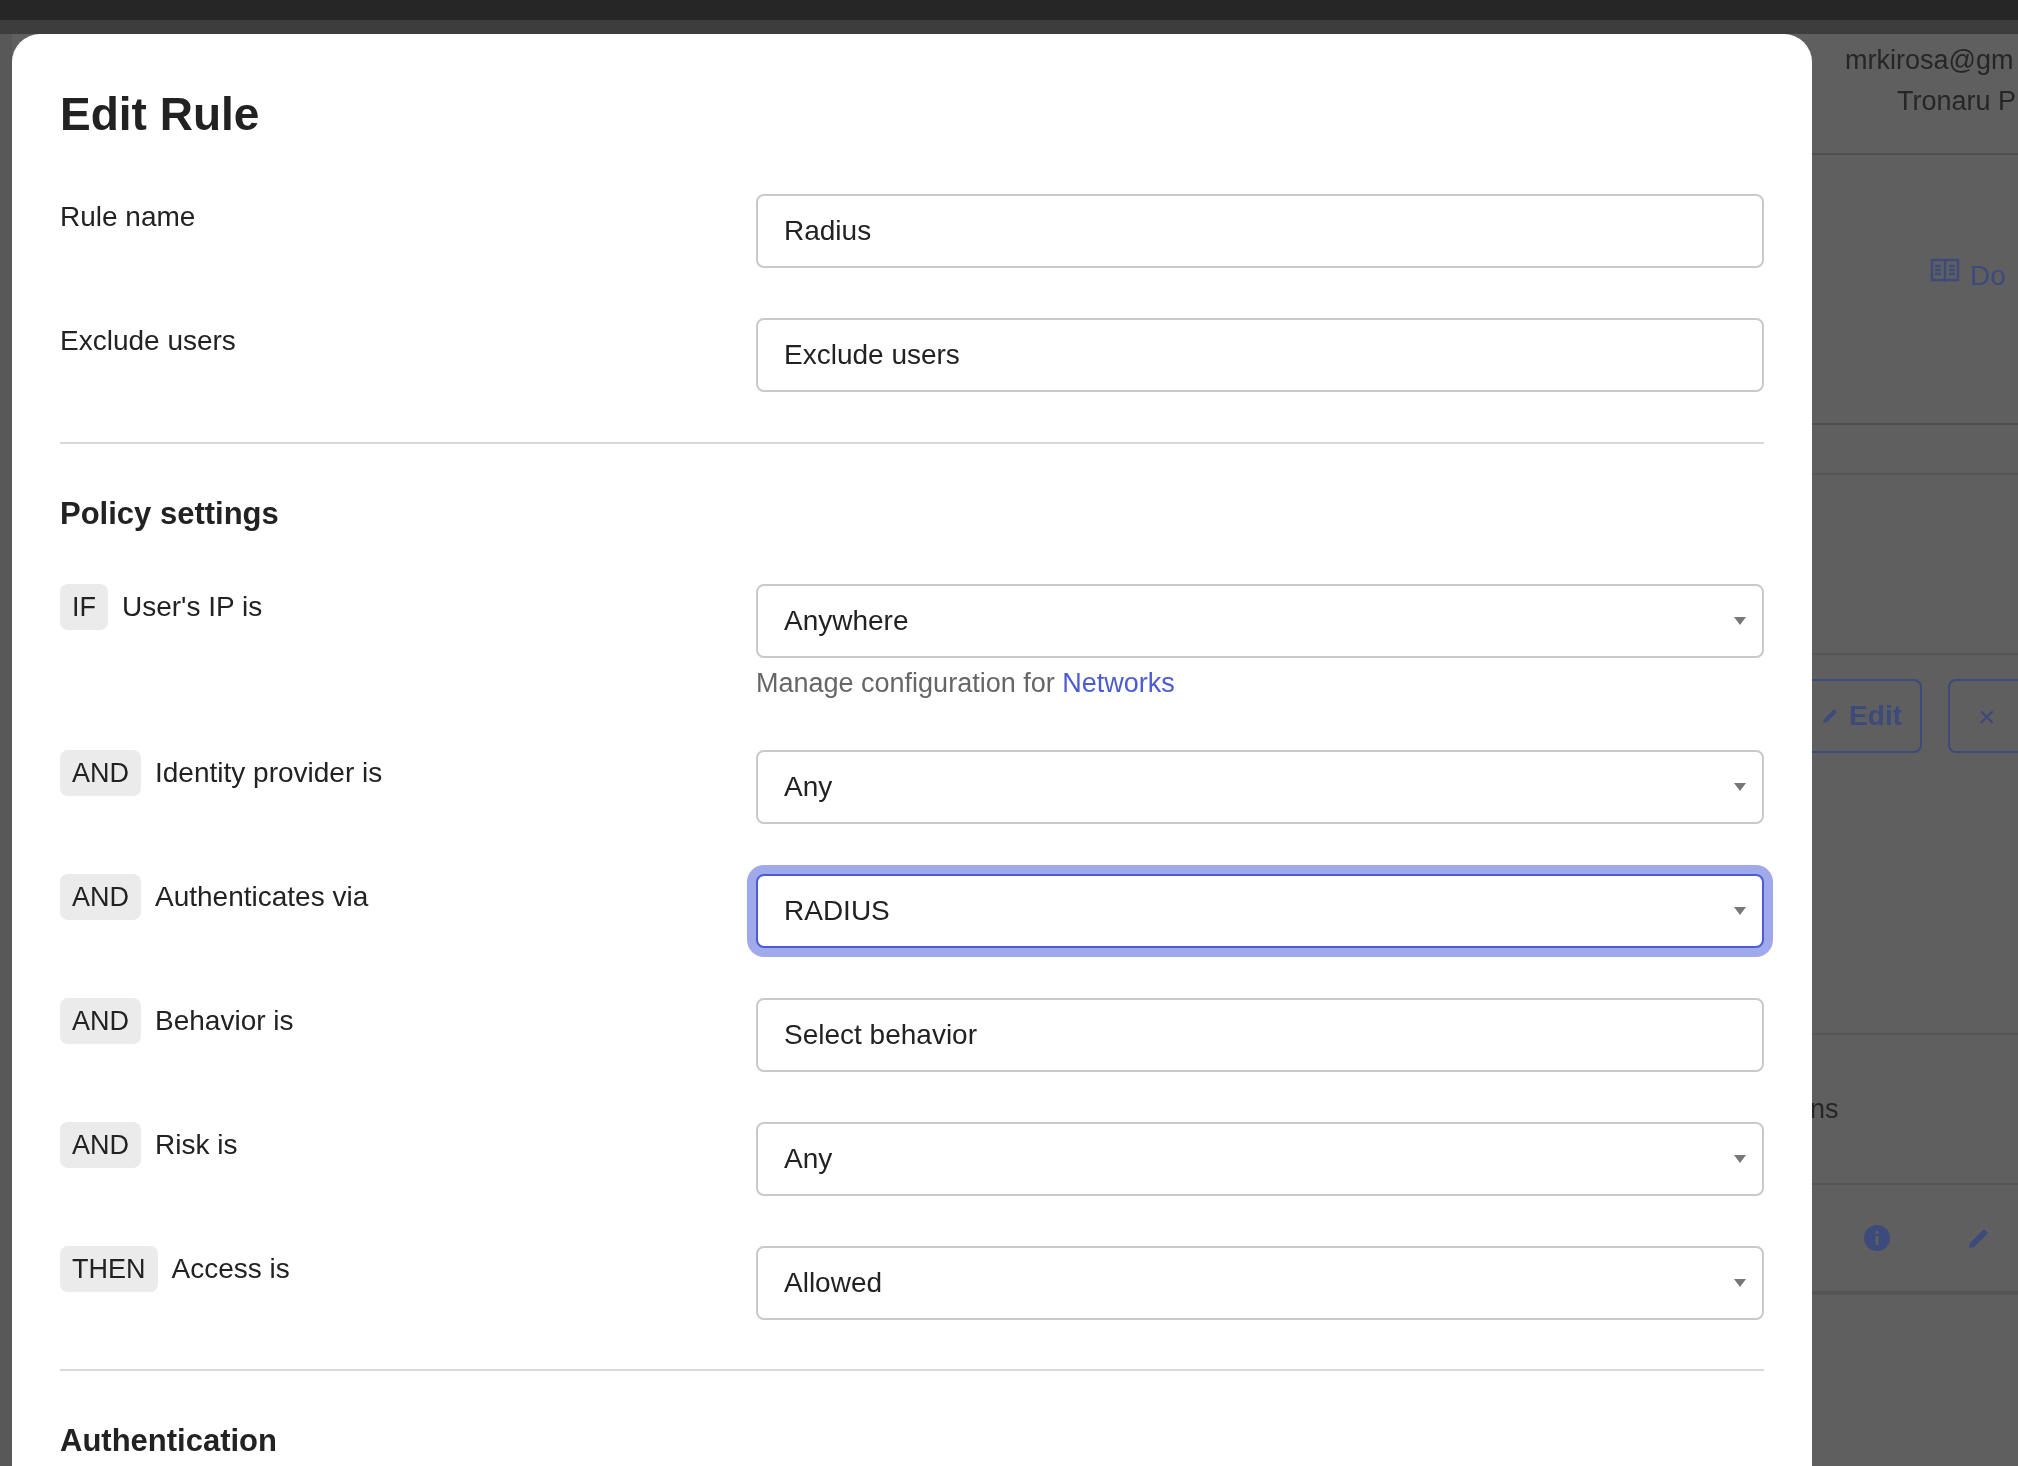 This screenshot has width=2018, height=1466. I want to click on dialog-title: Edit Rule, so click(160, 114).